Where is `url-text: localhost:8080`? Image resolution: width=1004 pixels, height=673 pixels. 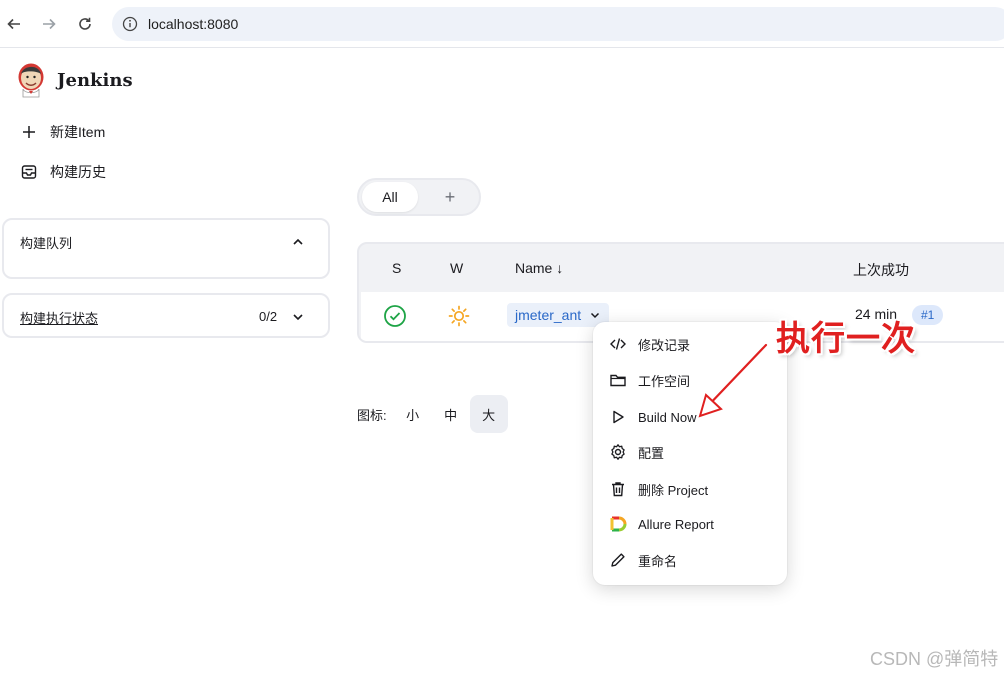 url-text: localhost:8080 is located at coordinates (193, 24).